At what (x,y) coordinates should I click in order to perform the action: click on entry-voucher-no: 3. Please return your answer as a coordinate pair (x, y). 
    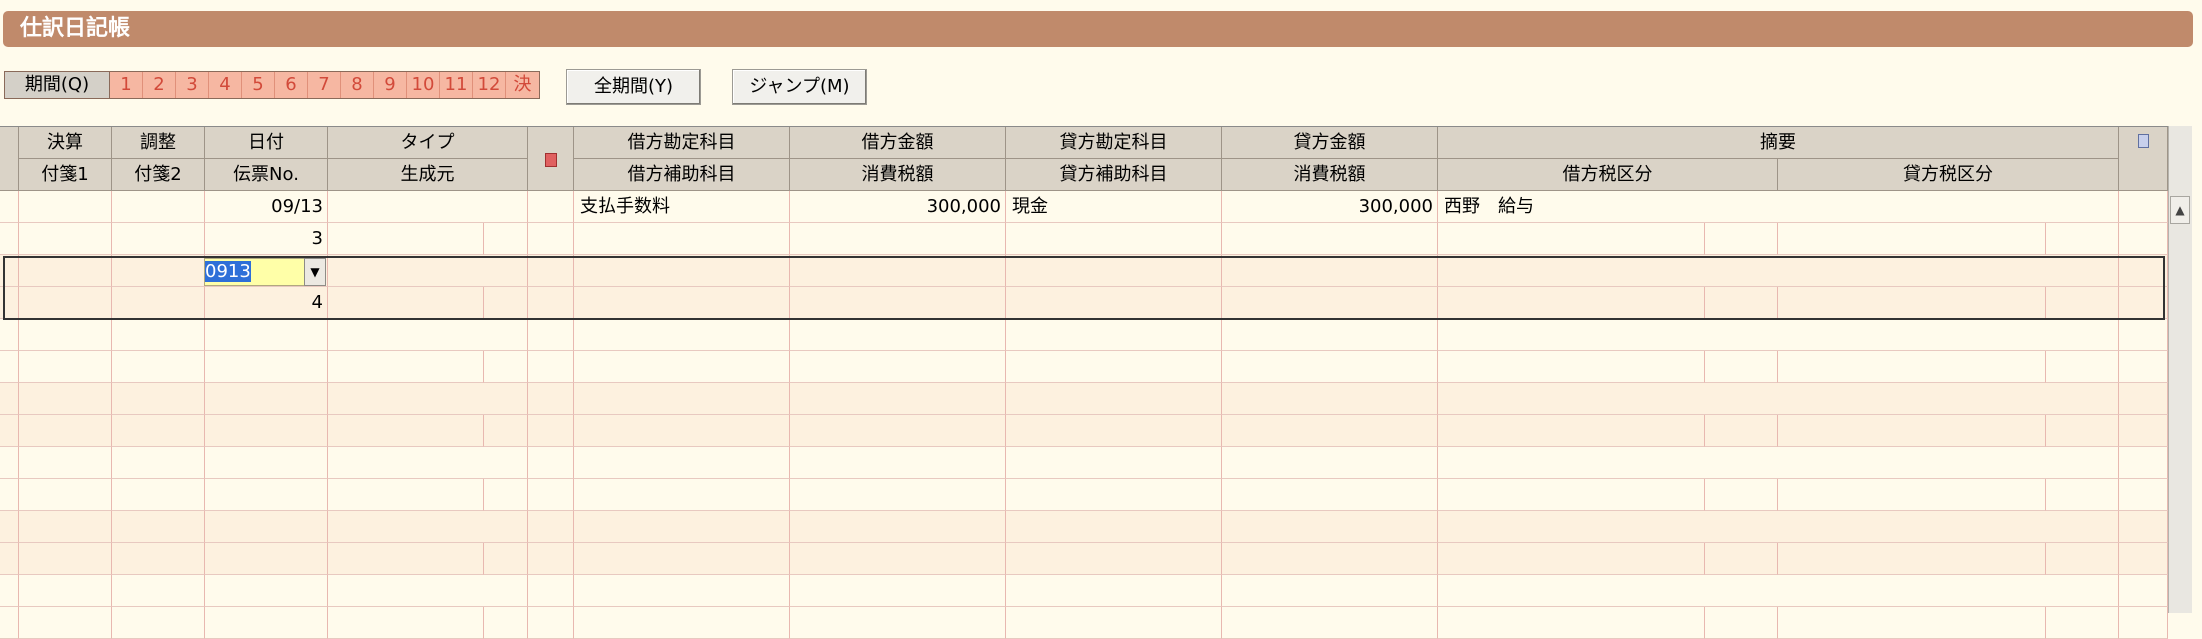
    Looking at the image, I should click on (266, 239).